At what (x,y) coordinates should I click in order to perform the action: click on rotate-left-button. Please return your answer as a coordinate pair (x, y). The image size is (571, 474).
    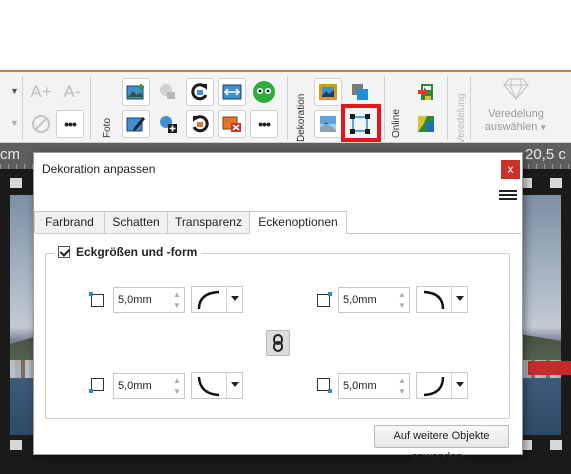
    Looking at the image, I should click on (200, 92).